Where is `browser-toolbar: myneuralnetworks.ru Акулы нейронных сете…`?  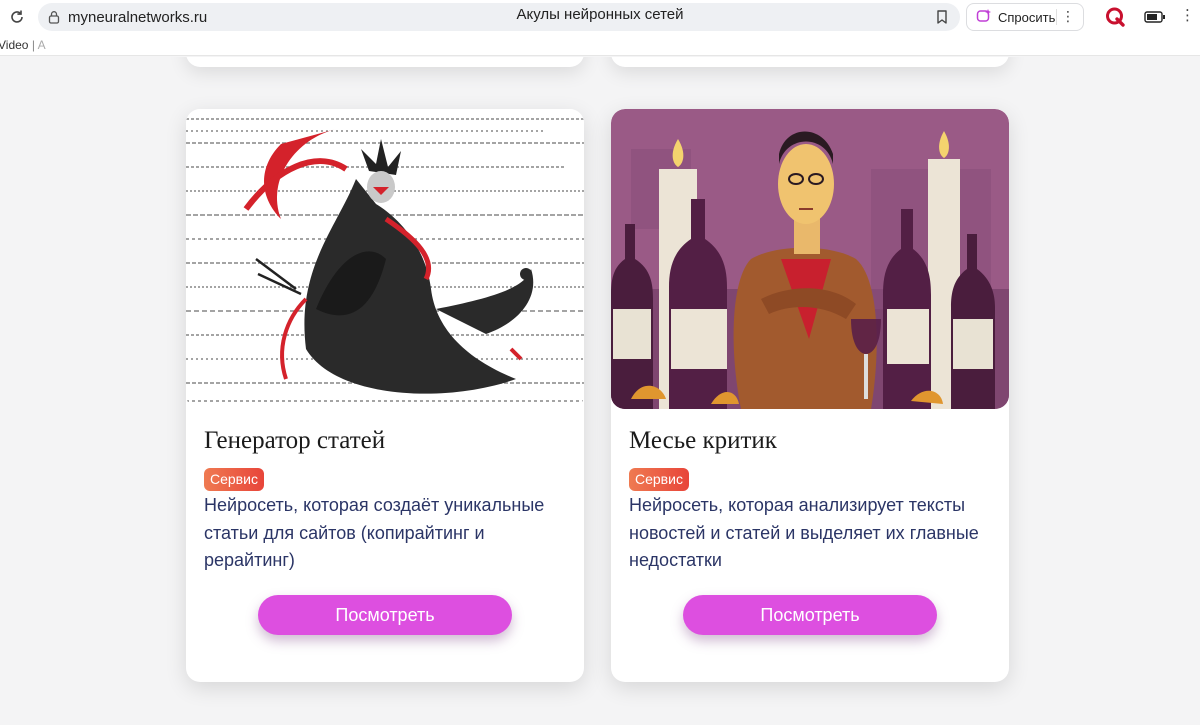 browser-toolbar: myneuralnetworks.ru Акулы нейронных сете… is located at coordinates (600, 17).